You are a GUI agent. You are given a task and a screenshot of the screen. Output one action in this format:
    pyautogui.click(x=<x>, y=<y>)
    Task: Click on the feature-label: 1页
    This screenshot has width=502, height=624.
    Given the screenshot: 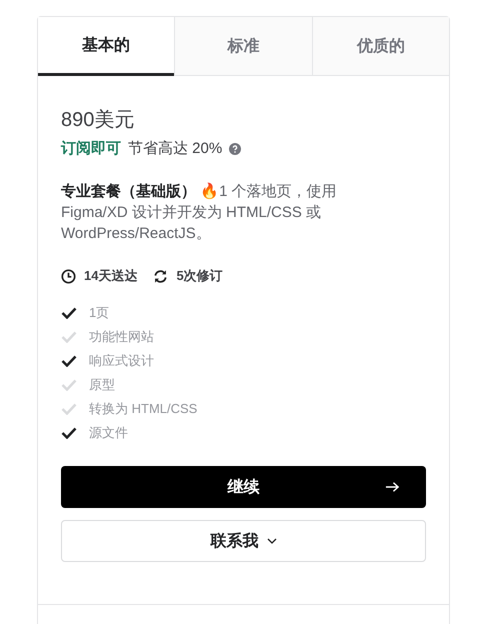 What is the action you would take?
    pyautogui.click(x=99, y=313)
    